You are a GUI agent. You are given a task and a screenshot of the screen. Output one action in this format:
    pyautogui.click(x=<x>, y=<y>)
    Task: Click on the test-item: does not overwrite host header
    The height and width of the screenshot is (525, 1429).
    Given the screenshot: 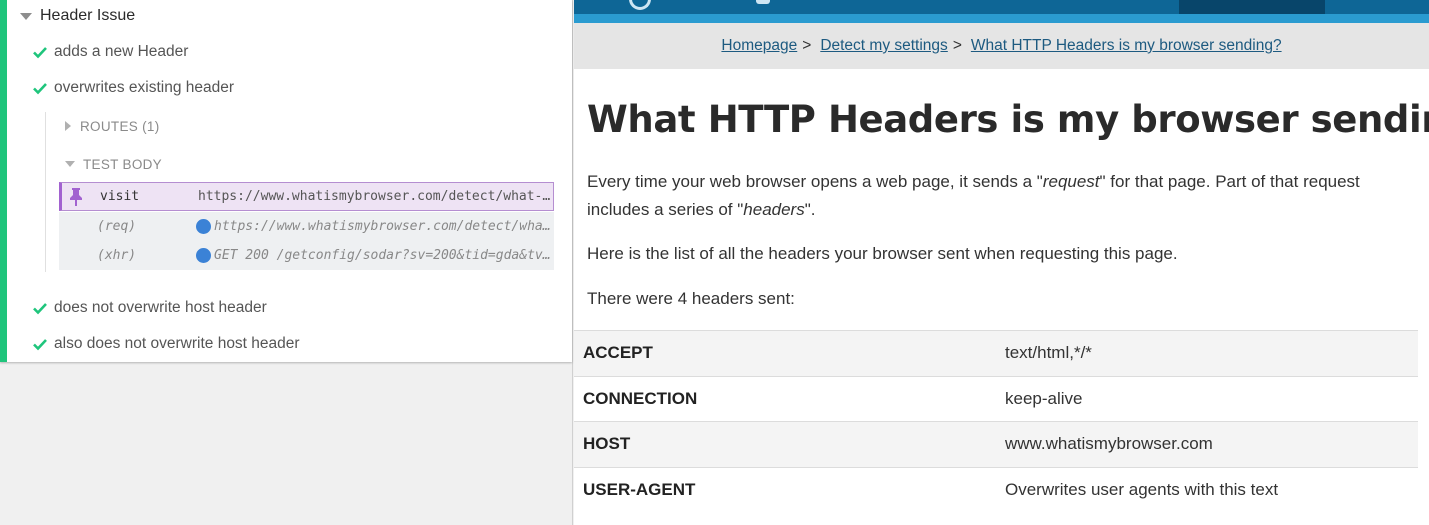 What is the action you would take?
    pyautogui.click(x=149, y=308)
    